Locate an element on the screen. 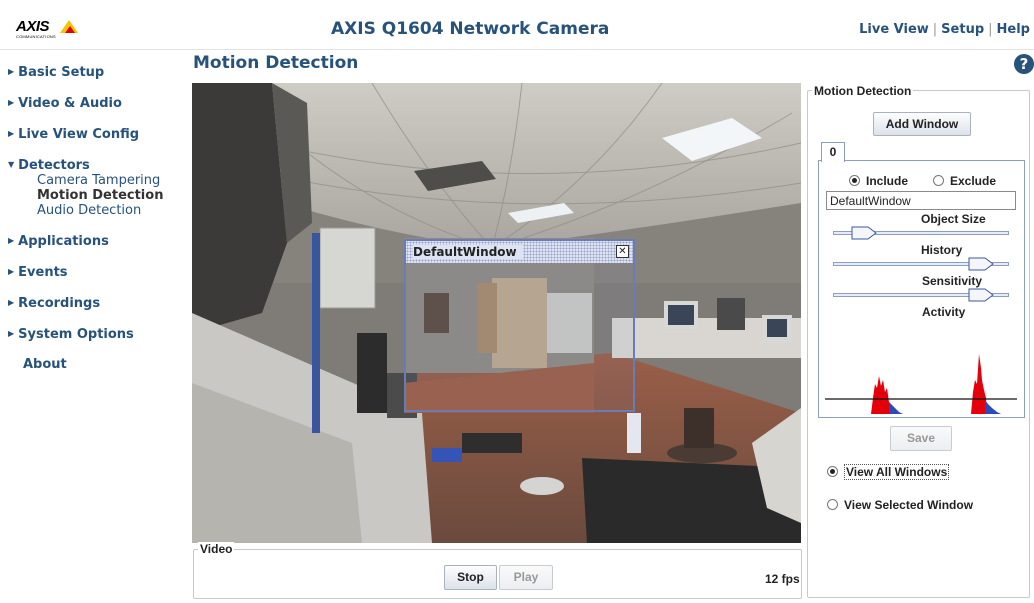 The height and width of the screenshot is (603, 1034). page-title: Motion Detection is located at coordinates (276, 63).